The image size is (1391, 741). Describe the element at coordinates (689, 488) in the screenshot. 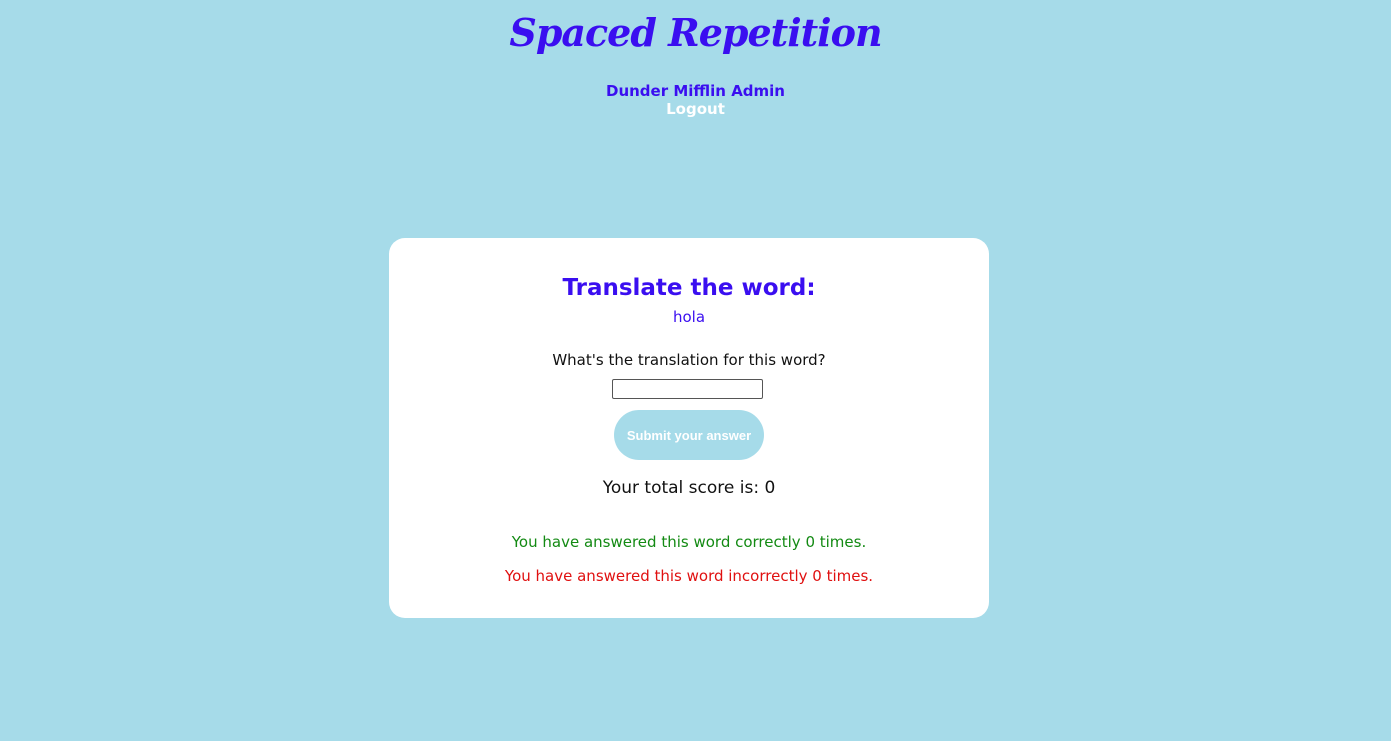

I see `total-score: Your total score is: 0` at that location.